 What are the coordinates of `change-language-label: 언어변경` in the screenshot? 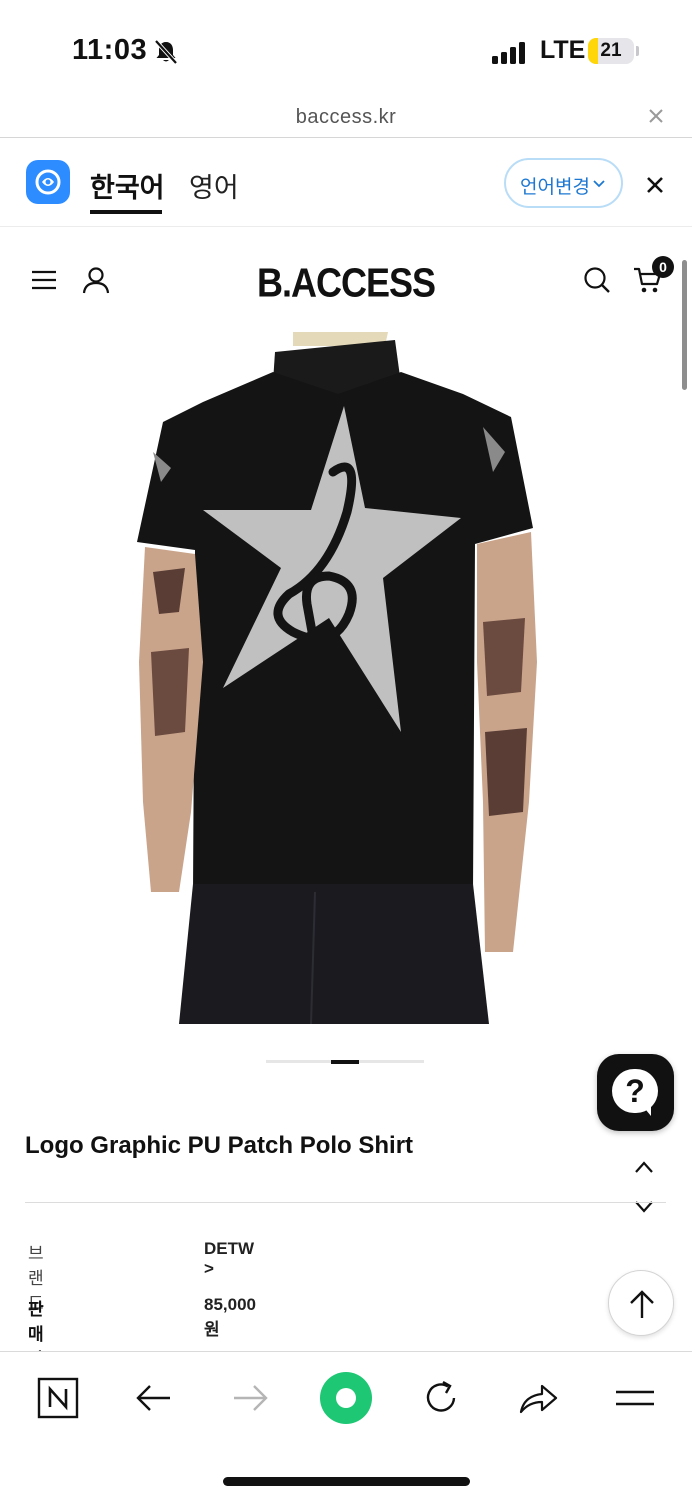 It's located at (555, 187).